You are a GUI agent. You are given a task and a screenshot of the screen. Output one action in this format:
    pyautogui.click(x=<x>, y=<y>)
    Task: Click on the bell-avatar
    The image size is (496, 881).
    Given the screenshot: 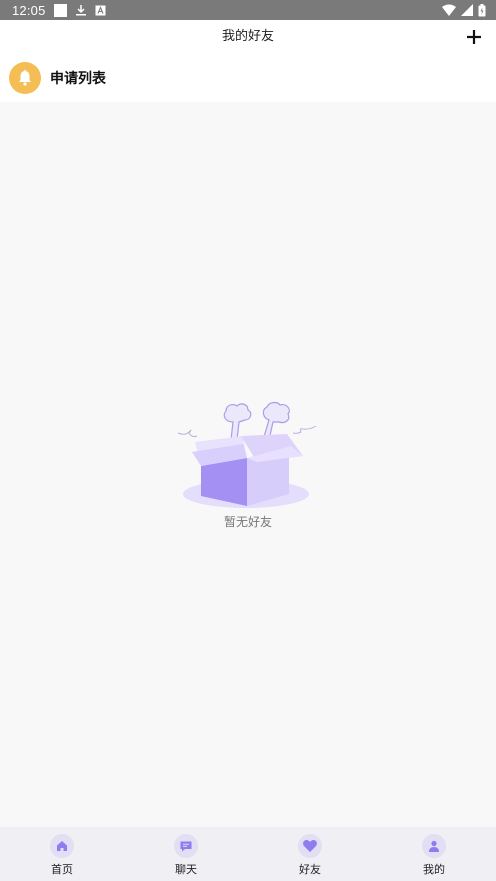 What is the action you would take?
    pyautogui.click(x=25, y=78)
    